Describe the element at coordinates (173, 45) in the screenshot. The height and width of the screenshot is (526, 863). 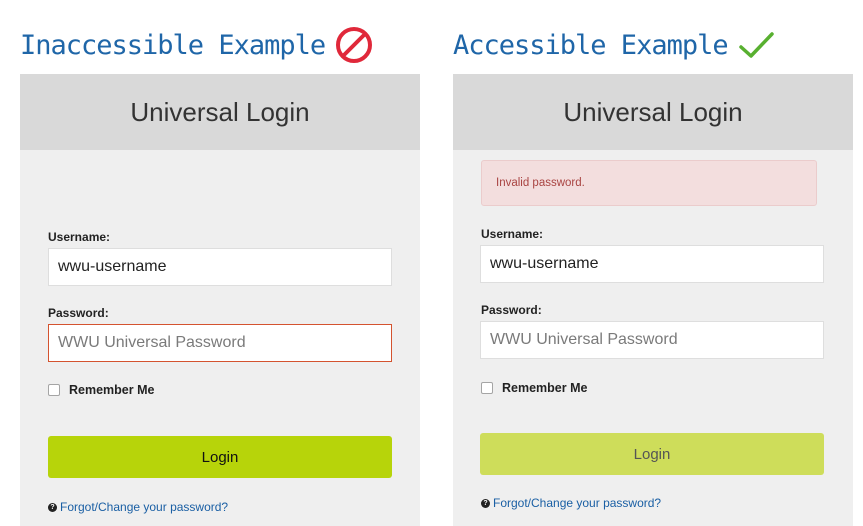
I see `heading-text: Inaccessible Example` at that location.